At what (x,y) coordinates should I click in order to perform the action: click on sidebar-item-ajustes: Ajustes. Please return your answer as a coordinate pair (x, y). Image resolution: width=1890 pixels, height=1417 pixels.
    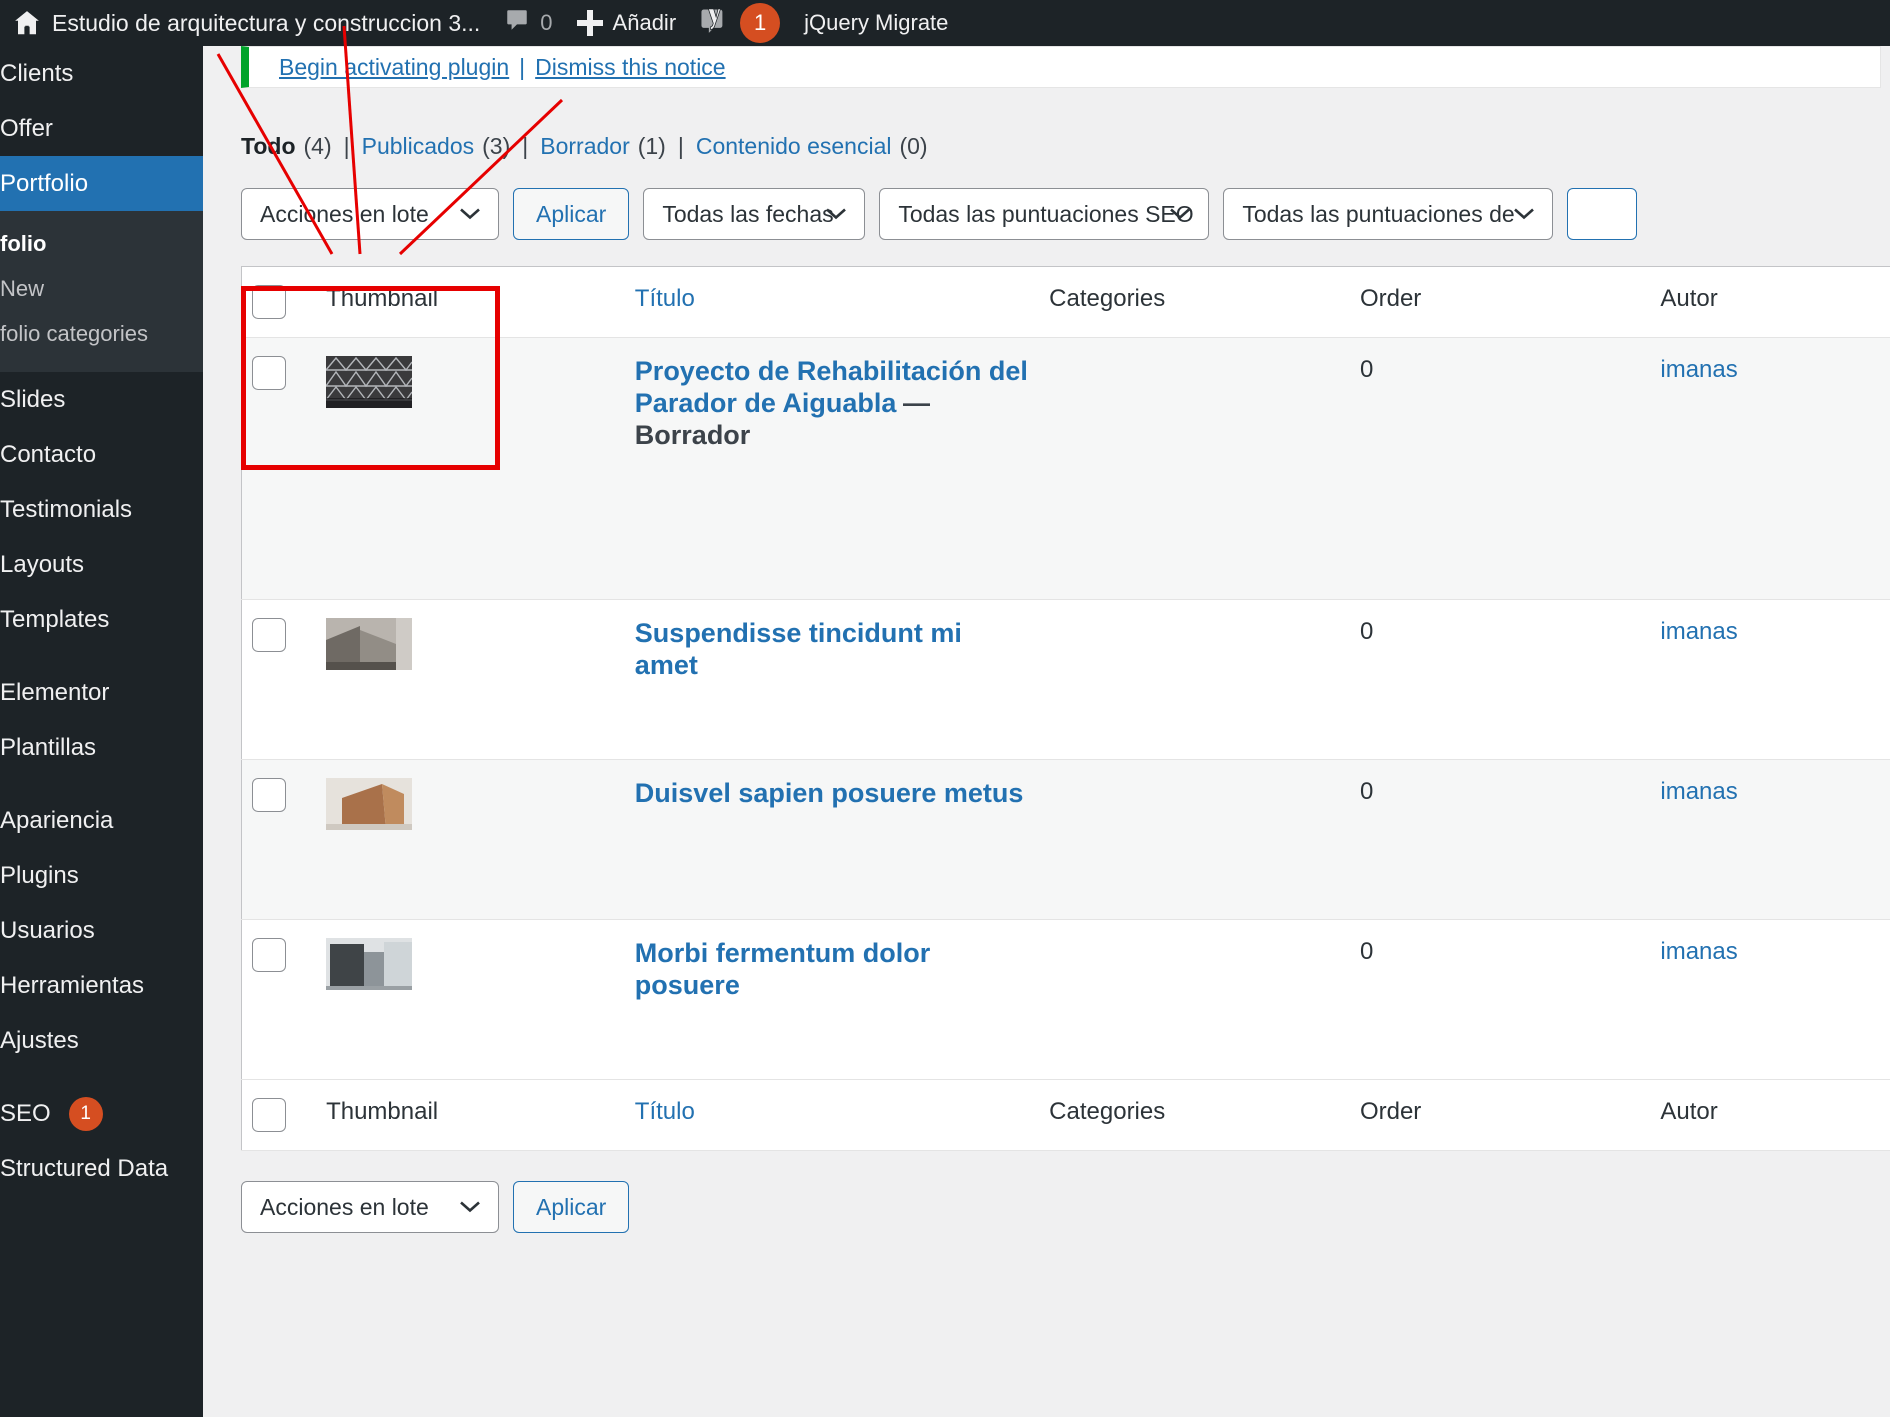
    Looking at the image, I should click on (101, 1040).